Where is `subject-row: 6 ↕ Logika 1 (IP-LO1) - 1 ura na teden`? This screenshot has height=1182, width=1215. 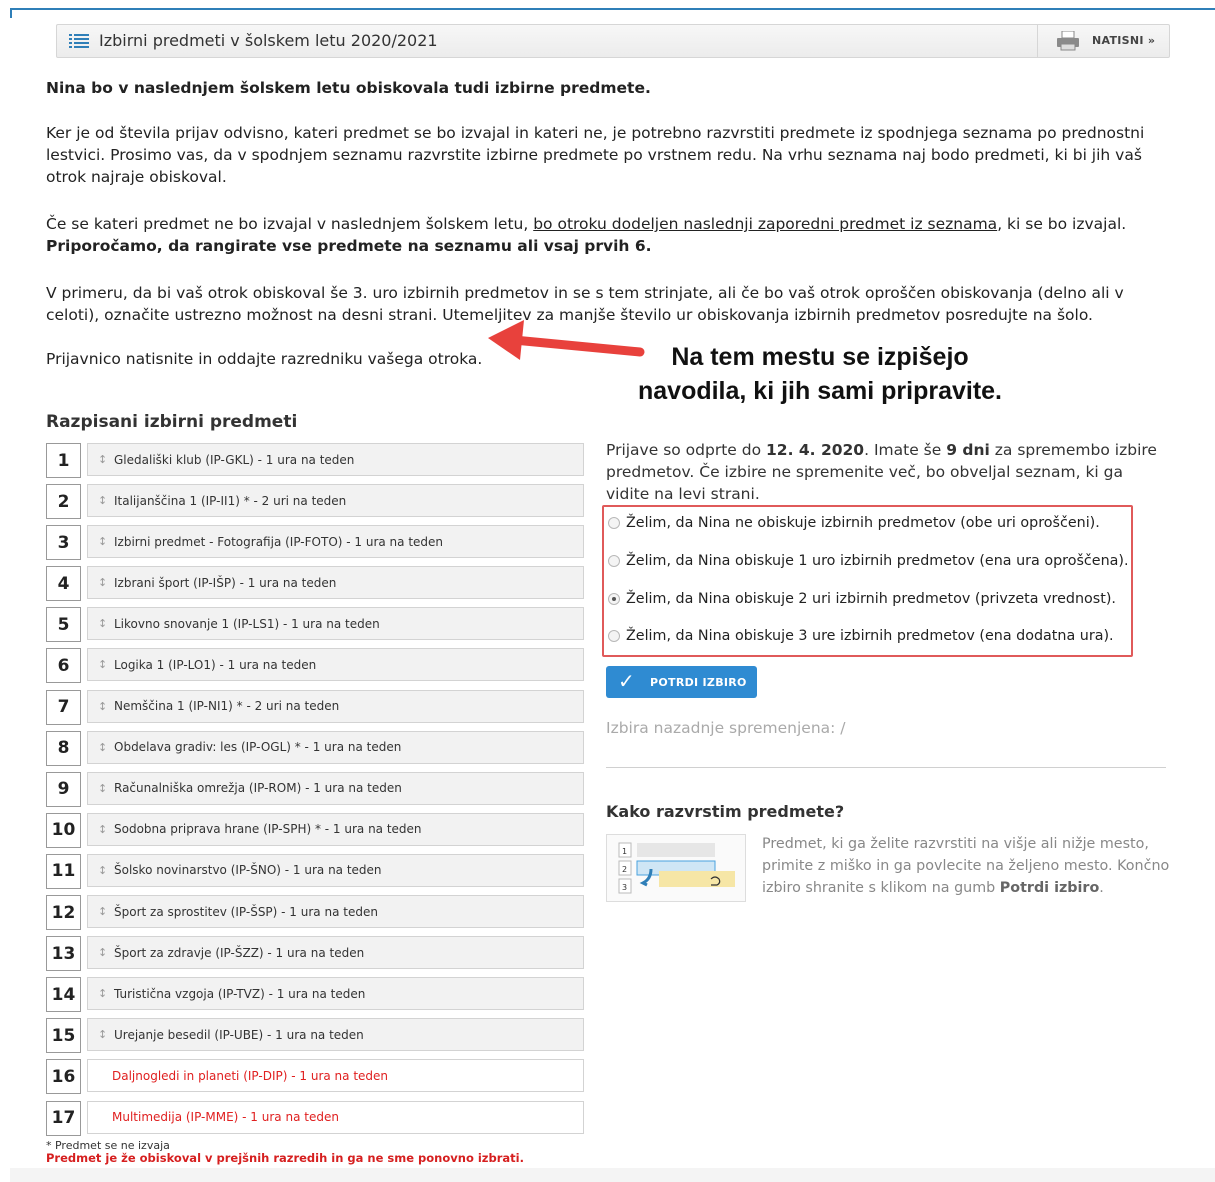
subject-row: 6 ↕ Logika 1 (IP-LO1) - 1 ura na teden is located at coordinates (316, 668).